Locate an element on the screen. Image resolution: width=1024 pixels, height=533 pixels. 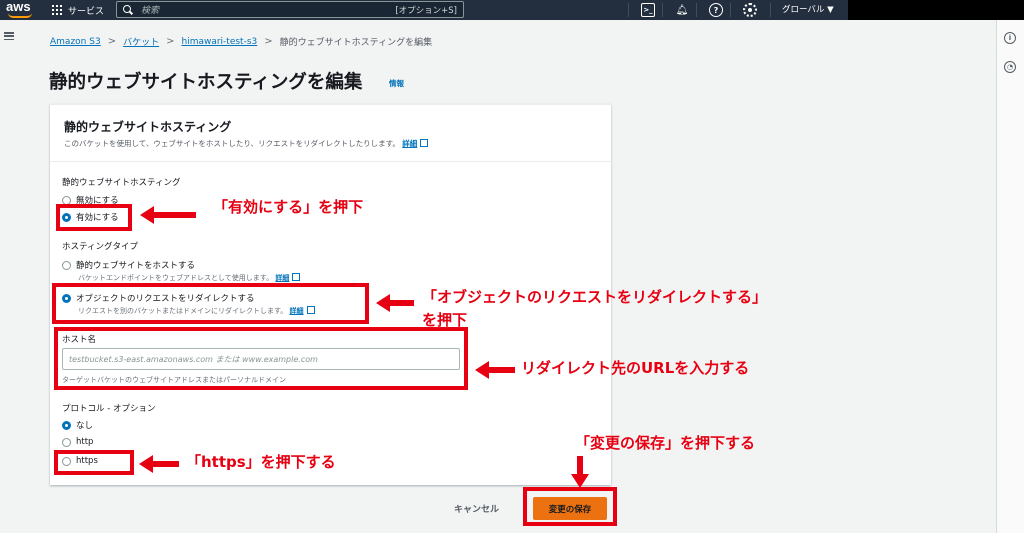
radio-dot-selected is located at coordinates (66, 425).